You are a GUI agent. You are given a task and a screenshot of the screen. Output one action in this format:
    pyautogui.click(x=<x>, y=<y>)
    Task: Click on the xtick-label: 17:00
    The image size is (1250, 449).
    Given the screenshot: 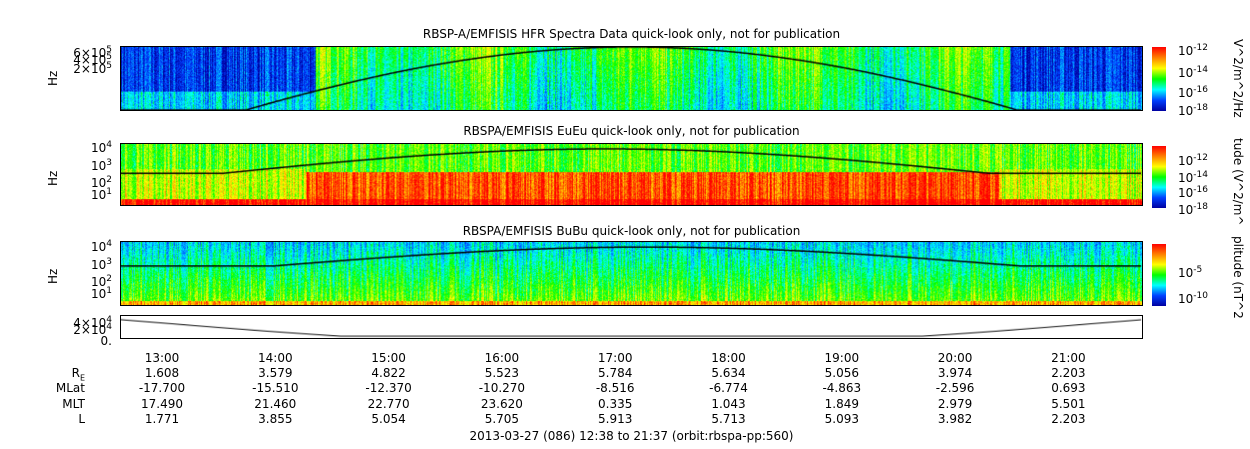 What is the action you would take?
    pyautogui.click(x=615, y=358)
    